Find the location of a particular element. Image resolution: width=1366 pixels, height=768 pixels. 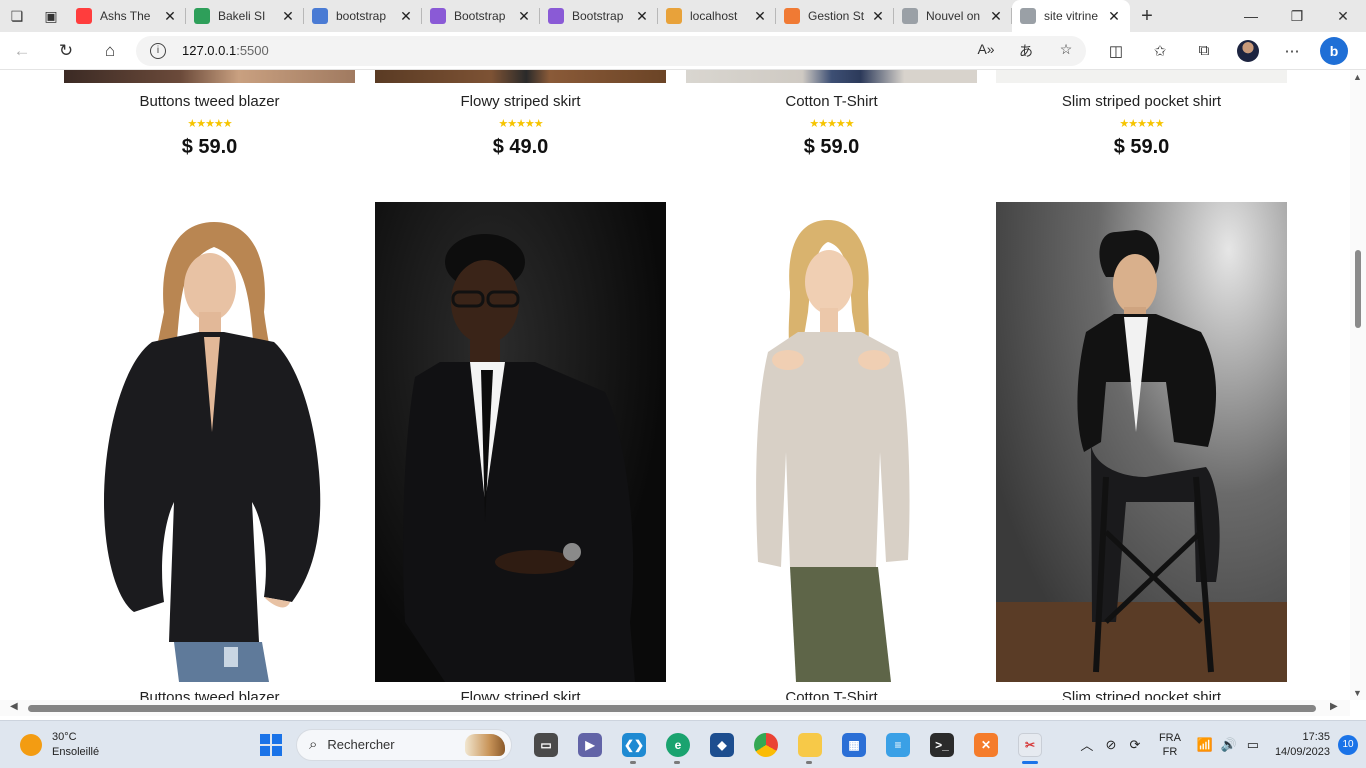

back-button: ← is located at coordinates (22, 51).